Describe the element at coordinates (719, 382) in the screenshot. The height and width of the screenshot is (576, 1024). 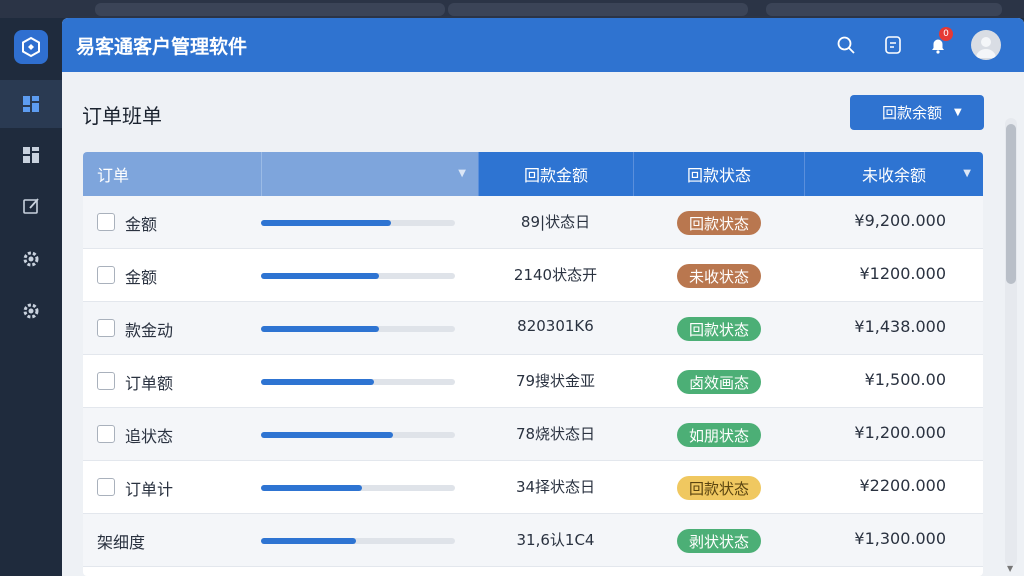
I see `status-badge: 卤效画态` at that location.